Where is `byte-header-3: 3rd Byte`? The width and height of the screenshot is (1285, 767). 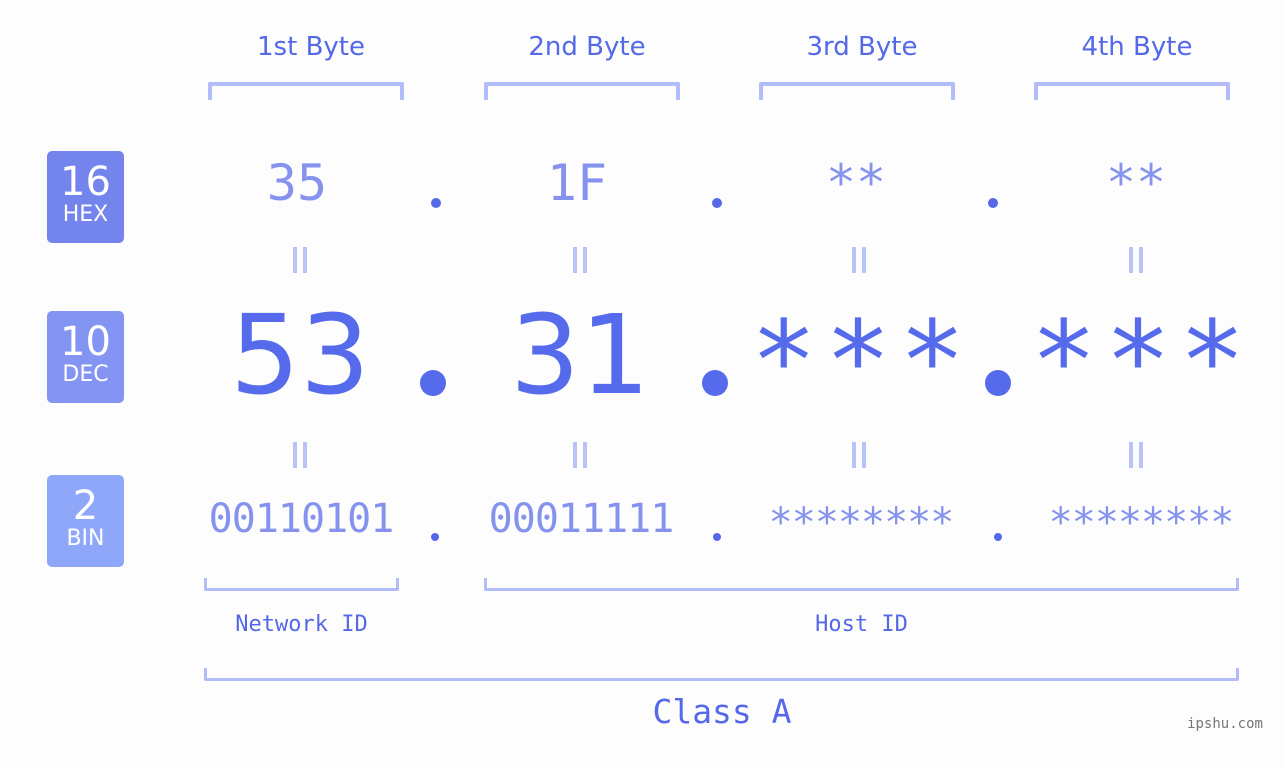
byte-header-3: 3rd Byte is located at coordinates (862, 47).